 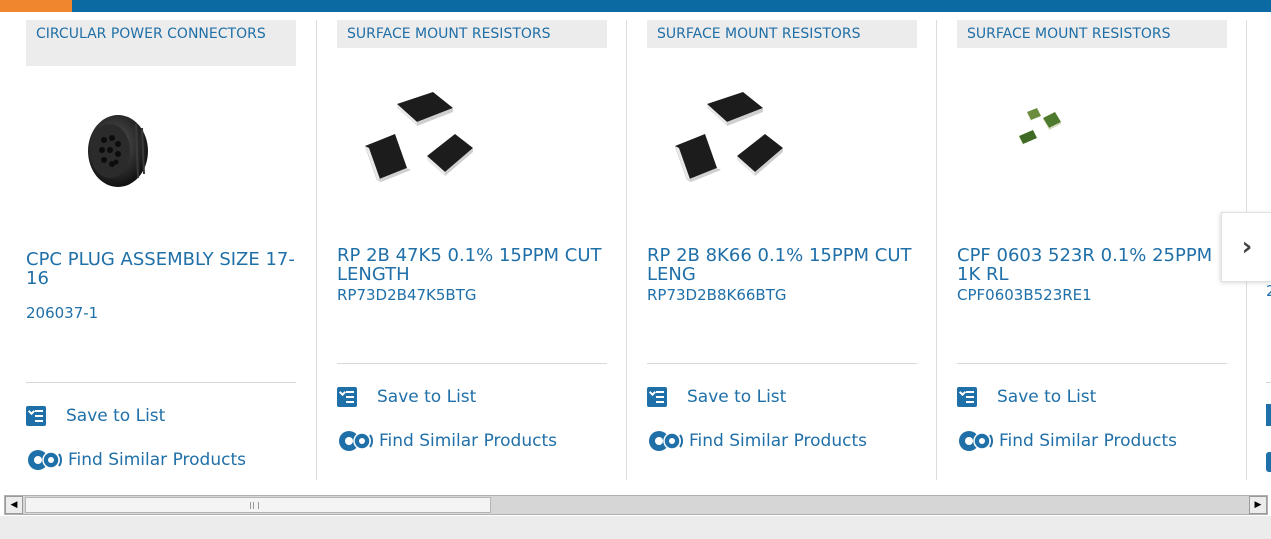 I want to click on carousel-next-button: ›, so click(x=1246, y=247).